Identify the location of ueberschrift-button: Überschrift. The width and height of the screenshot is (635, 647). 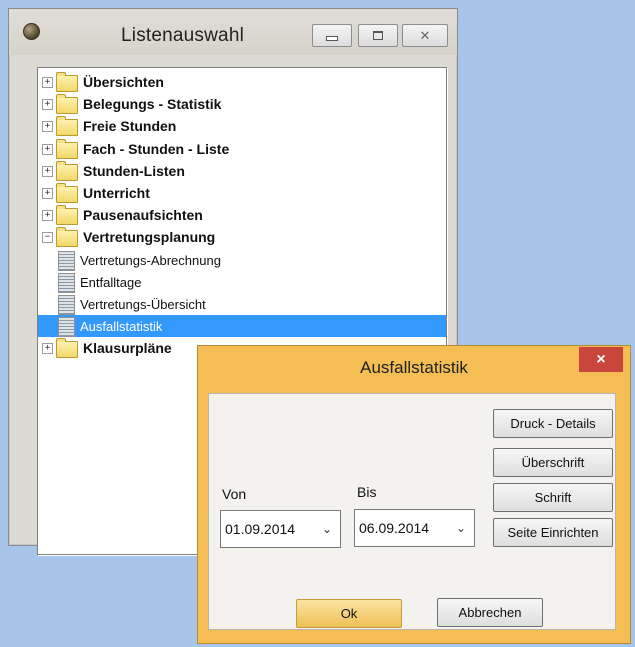
(553, 462).